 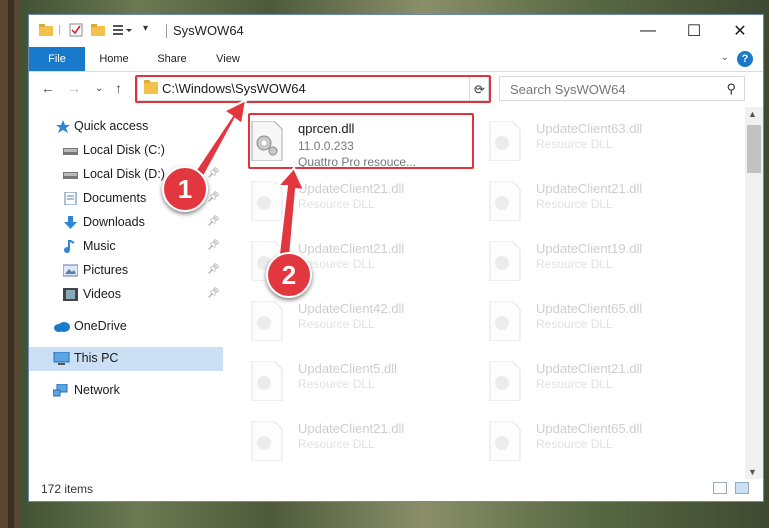 I want to click on step-1-badge: 1, so click(x=185, y=189).